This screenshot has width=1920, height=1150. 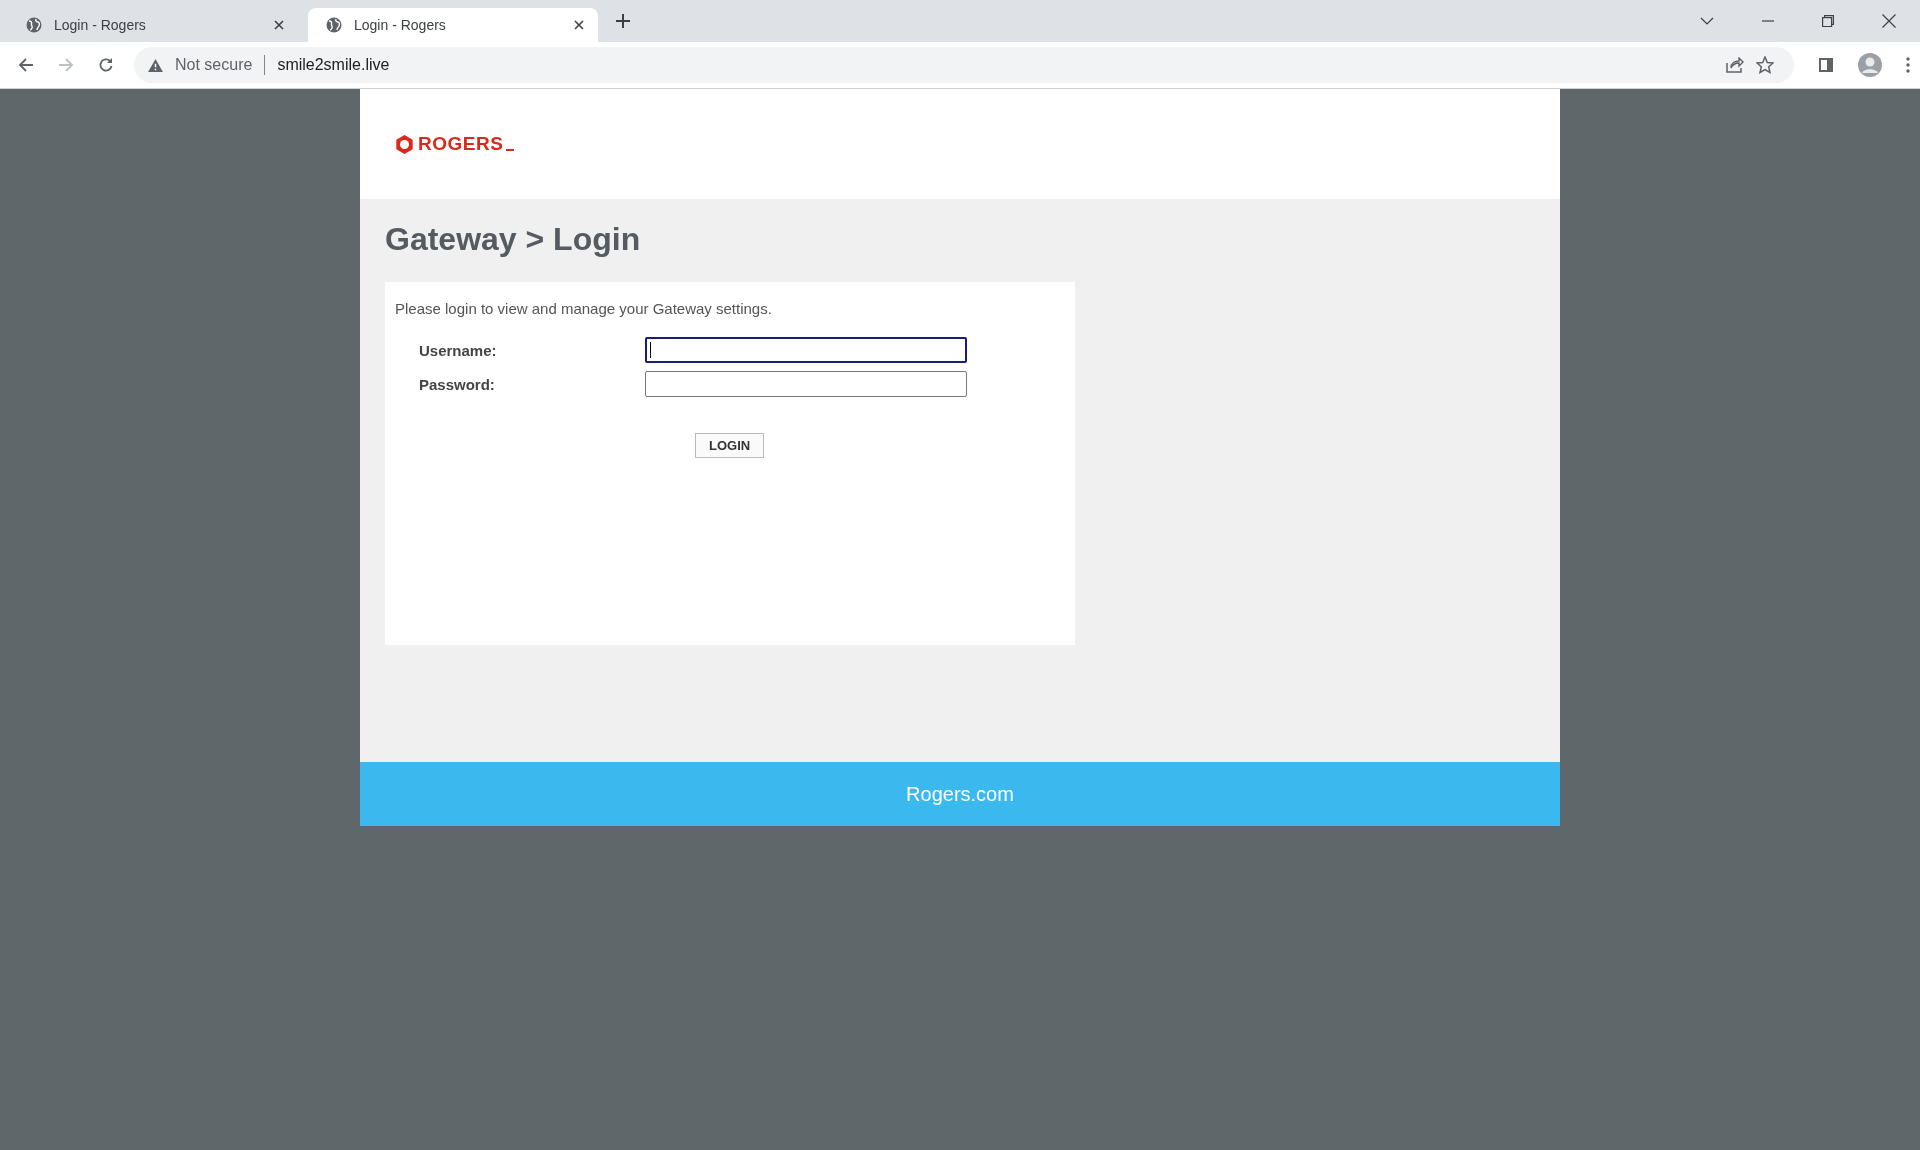 What do you see at coordinates (1828, 21) in the screenshot?
I see `restore-icon` at bounding box center [1828, 21].